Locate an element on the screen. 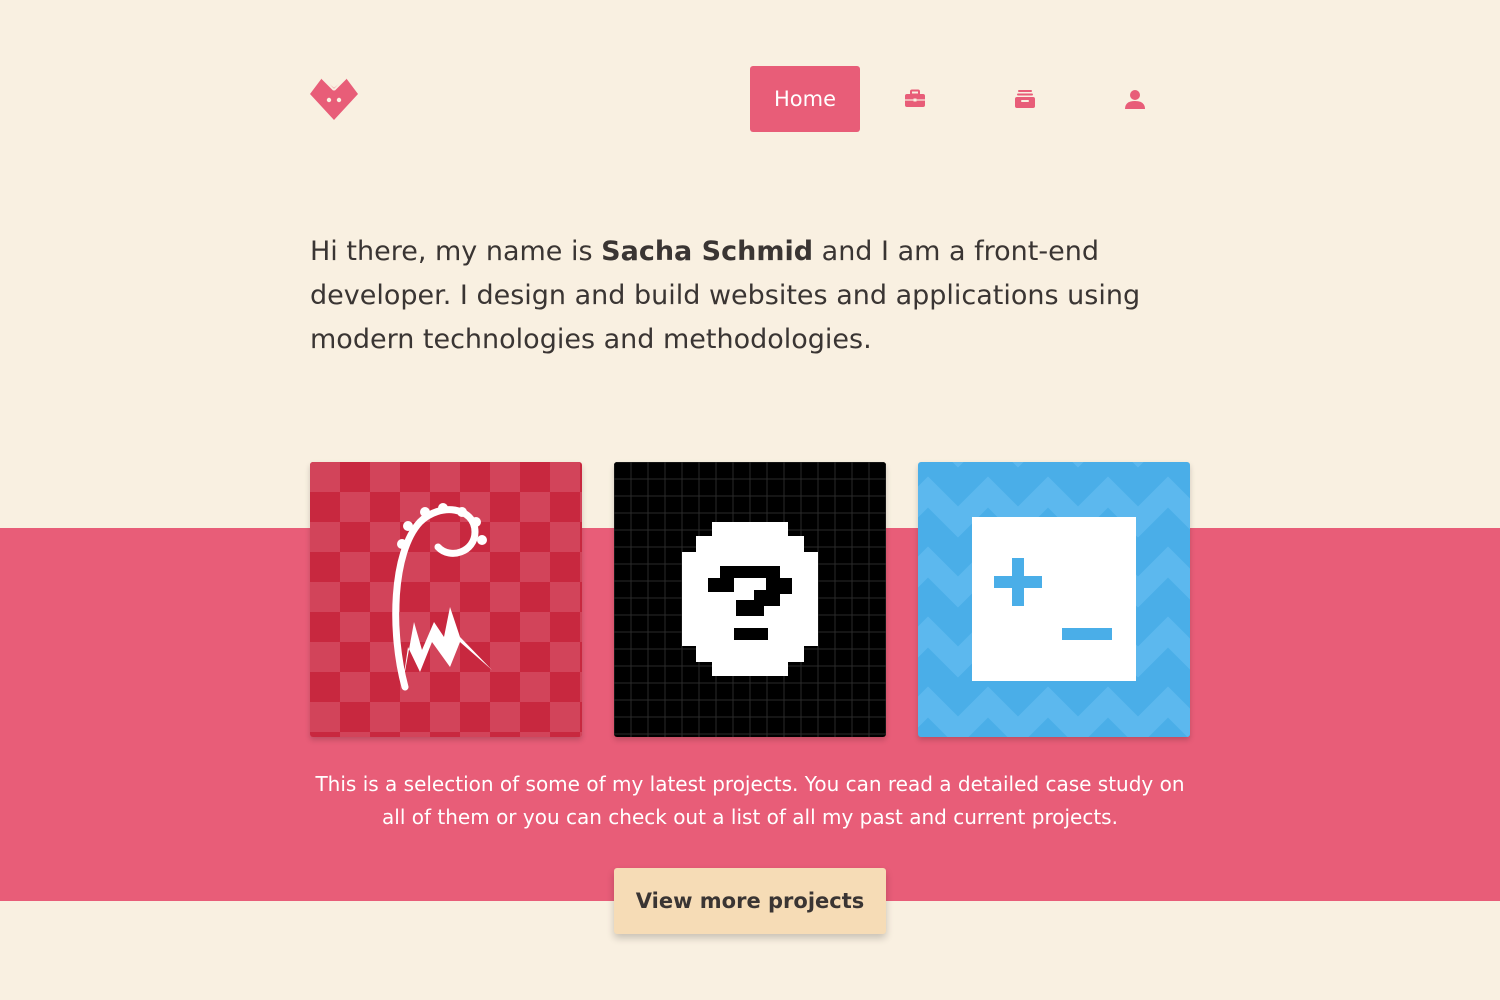  briefcase-icon is located at coordinates (915, 98).